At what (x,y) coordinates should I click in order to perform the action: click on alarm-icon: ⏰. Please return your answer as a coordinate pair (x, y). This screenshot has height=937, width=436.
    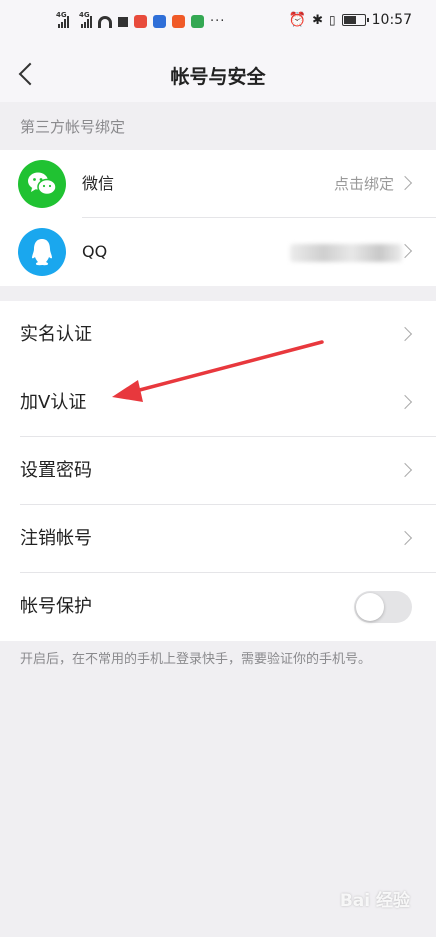
    Looking at the image, I should click on (297, 20).